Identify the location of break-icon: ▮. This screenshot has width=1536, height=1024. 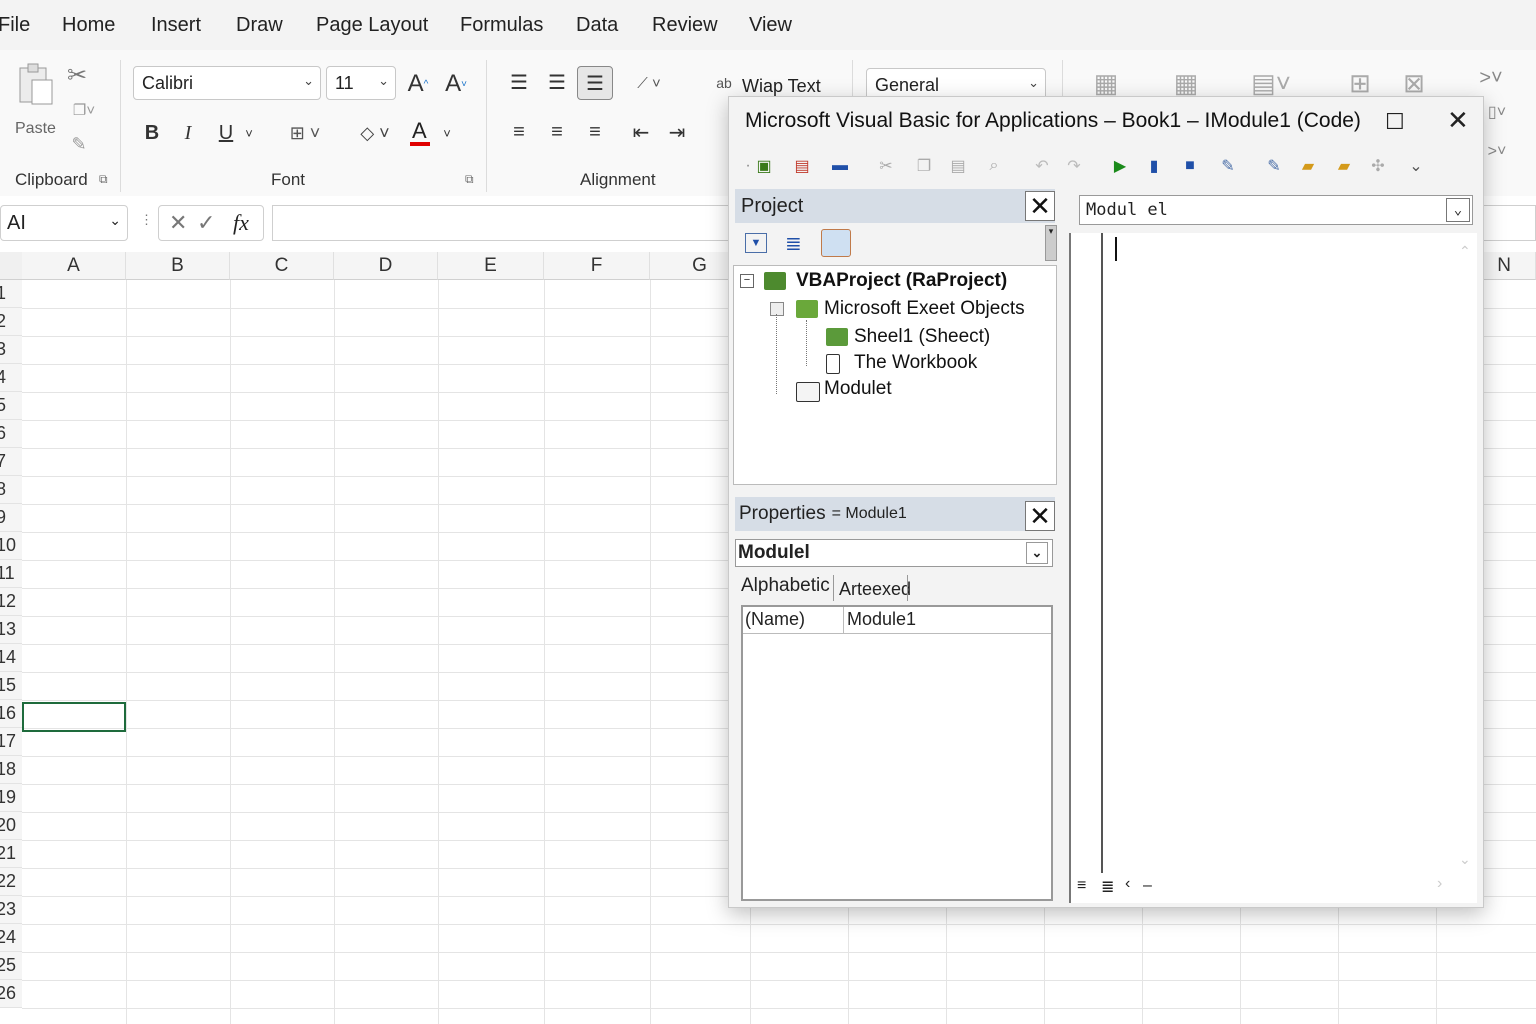
(1154, 166).